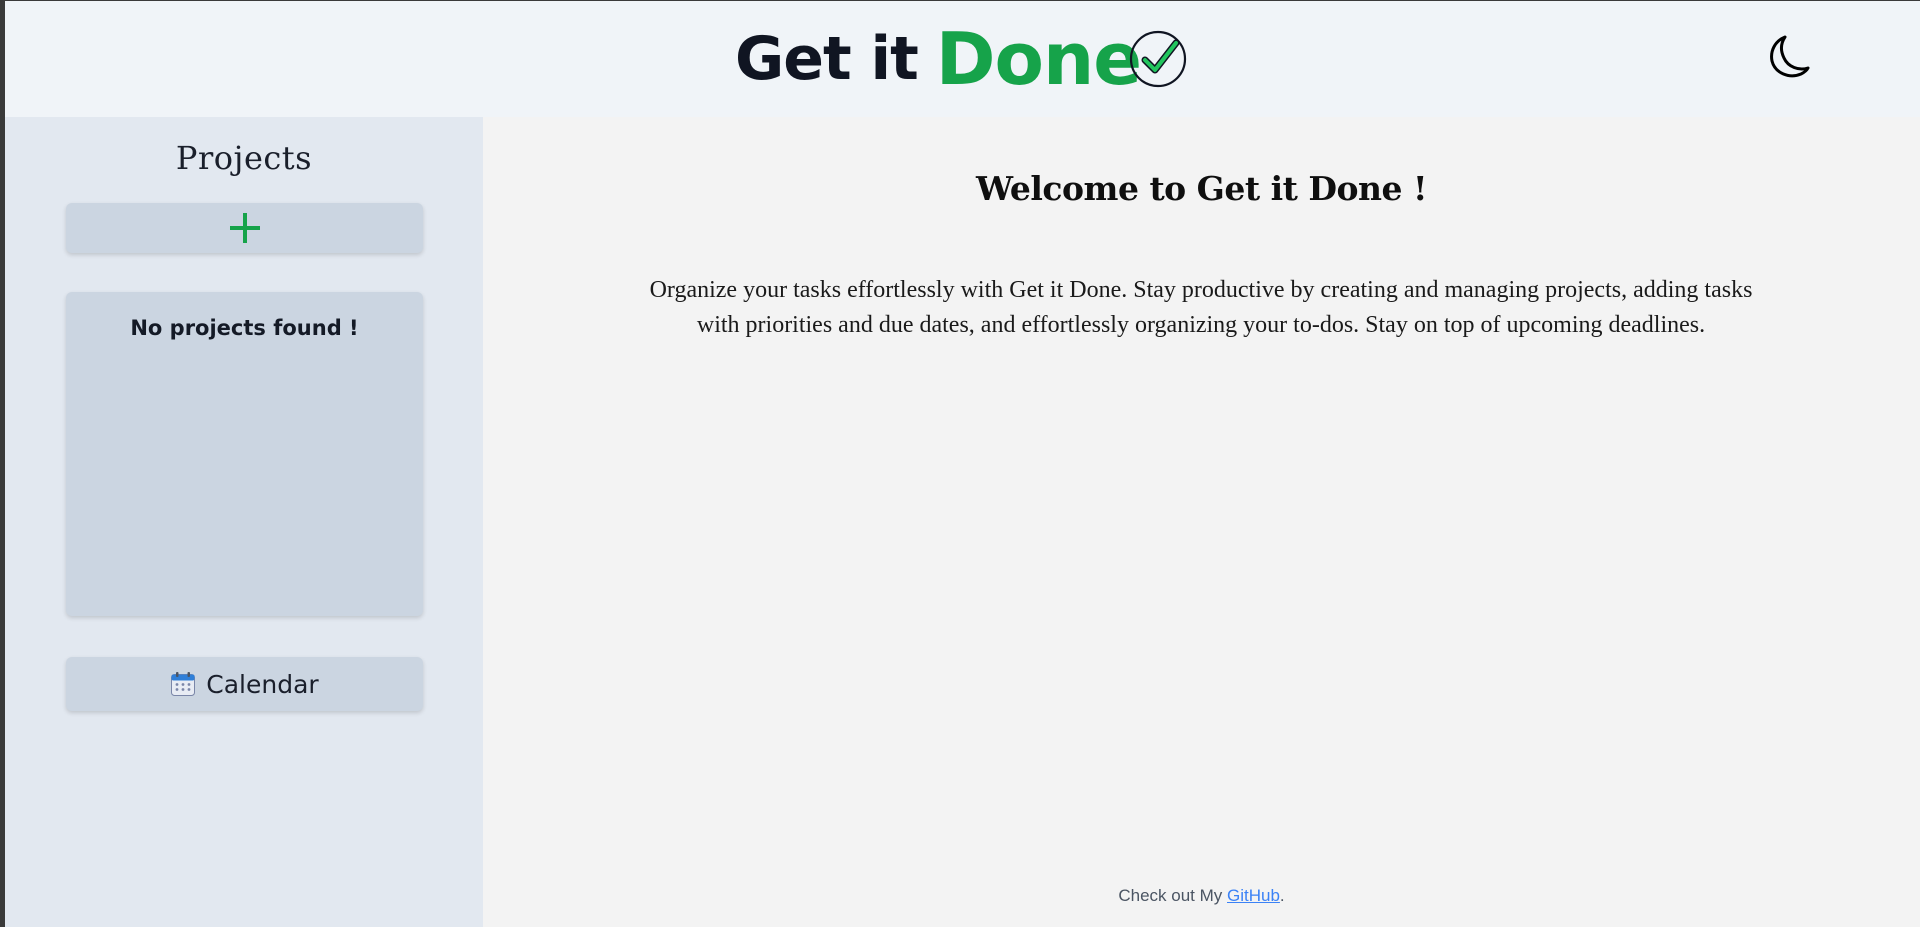  I want to click on projects-list: No projects found !, so click(244, 454).